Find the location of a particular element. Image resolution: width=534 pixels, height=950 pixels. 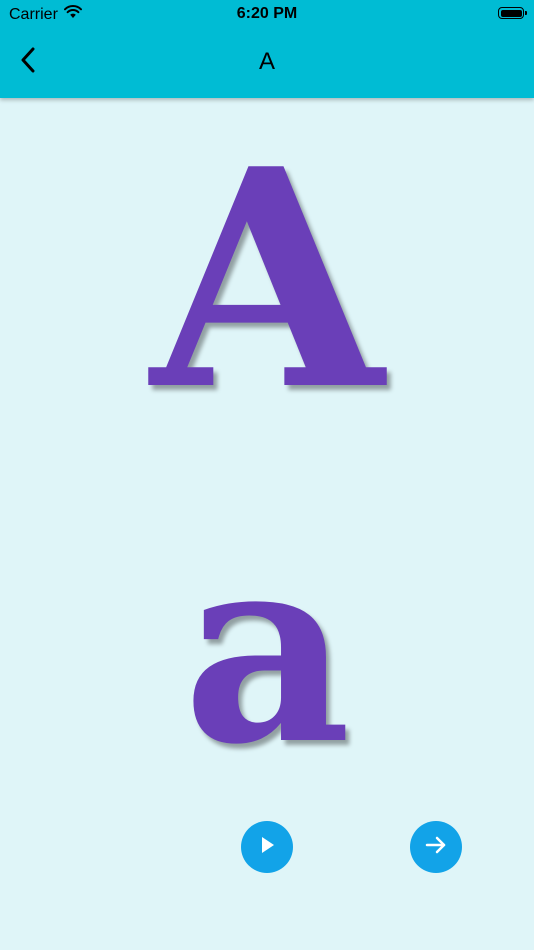

next-button is located at coordinates (436, 847).